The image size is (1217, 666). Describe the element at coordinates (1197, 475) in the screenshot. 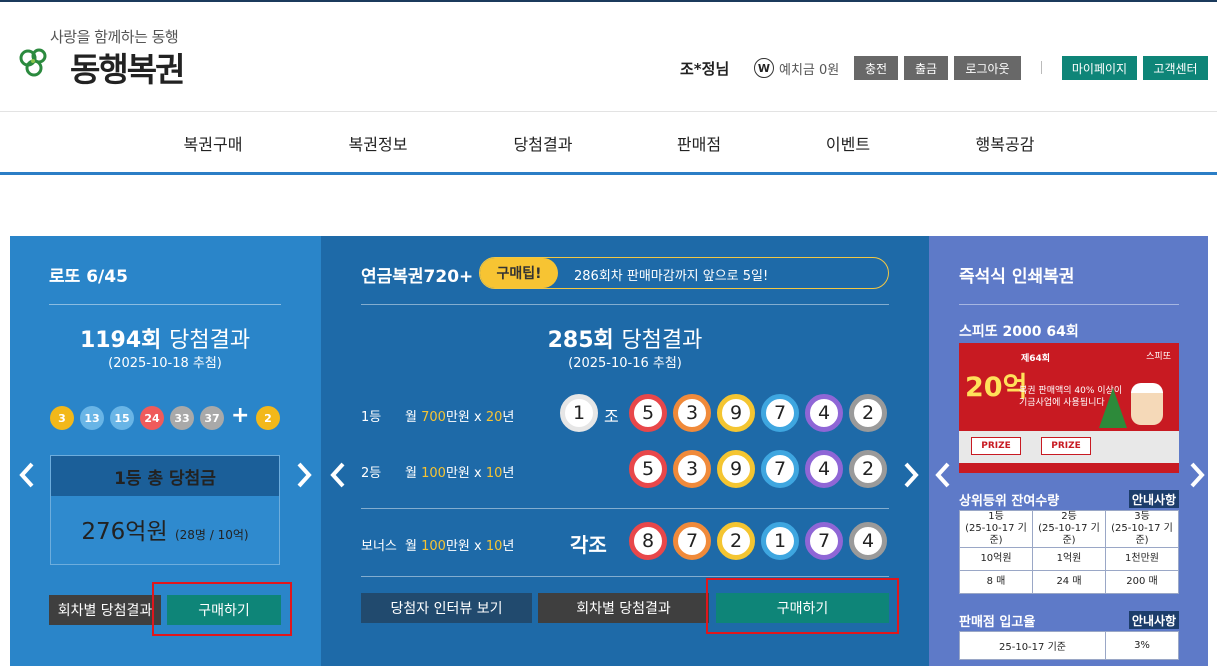

I see `instant-next-arrow-icon` at that location.